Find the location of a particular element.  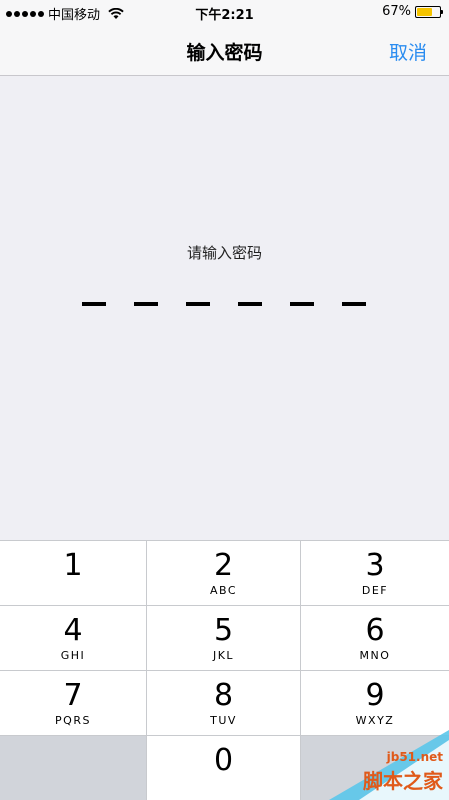

key-2: 2 ABC is located at coordinates (224, 572).